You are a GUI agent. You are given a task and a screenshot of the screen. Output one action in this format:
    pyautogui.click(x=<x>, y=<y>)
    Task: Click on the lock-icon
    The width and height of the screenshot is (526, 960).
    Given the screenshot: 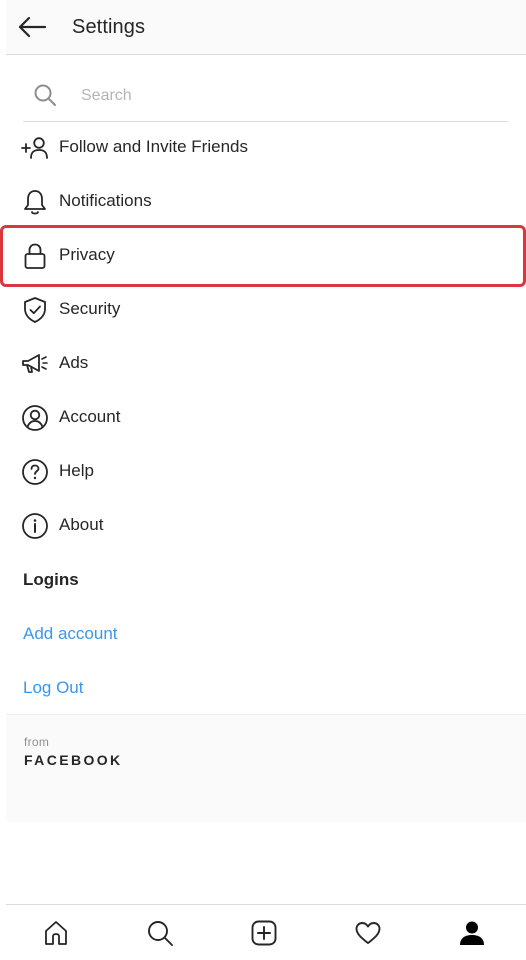 What is the action you would take?
    pyautogui.click(x=35, y=256)
    